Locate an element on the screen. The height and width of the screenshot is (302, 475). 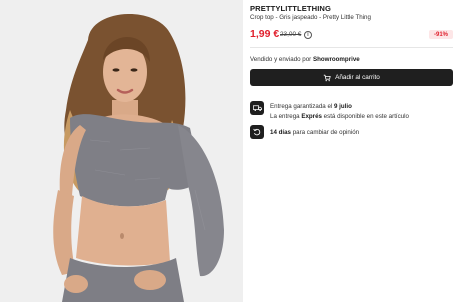
returns-label: para cambiar de opinión is located at coordinates (325, 132).